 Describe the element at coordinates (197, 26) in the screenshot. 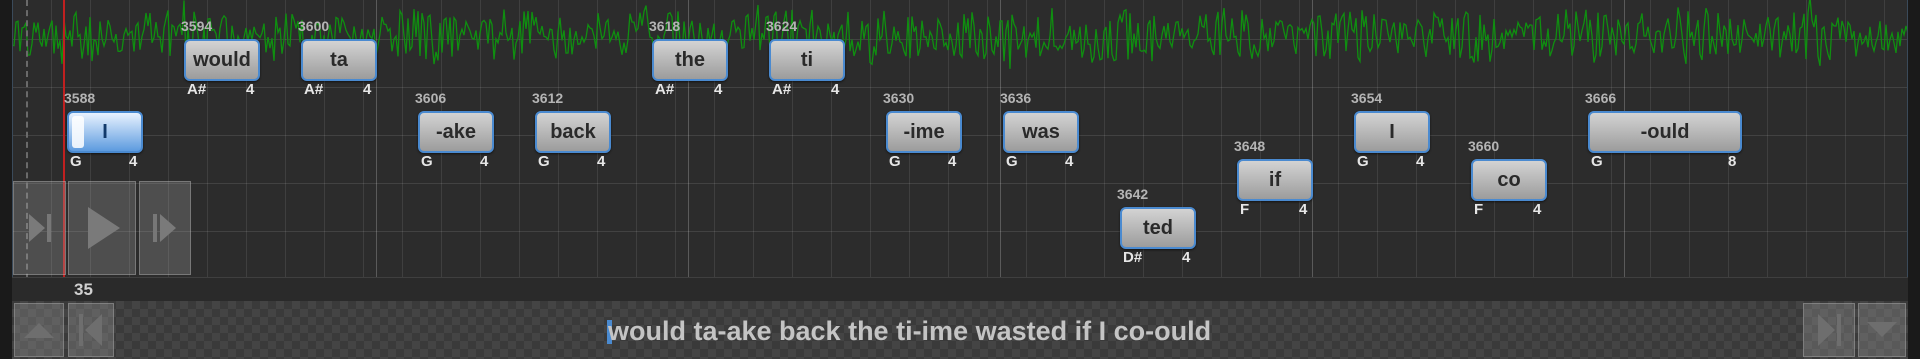

I see `note-beat-number: 3594` at that location.